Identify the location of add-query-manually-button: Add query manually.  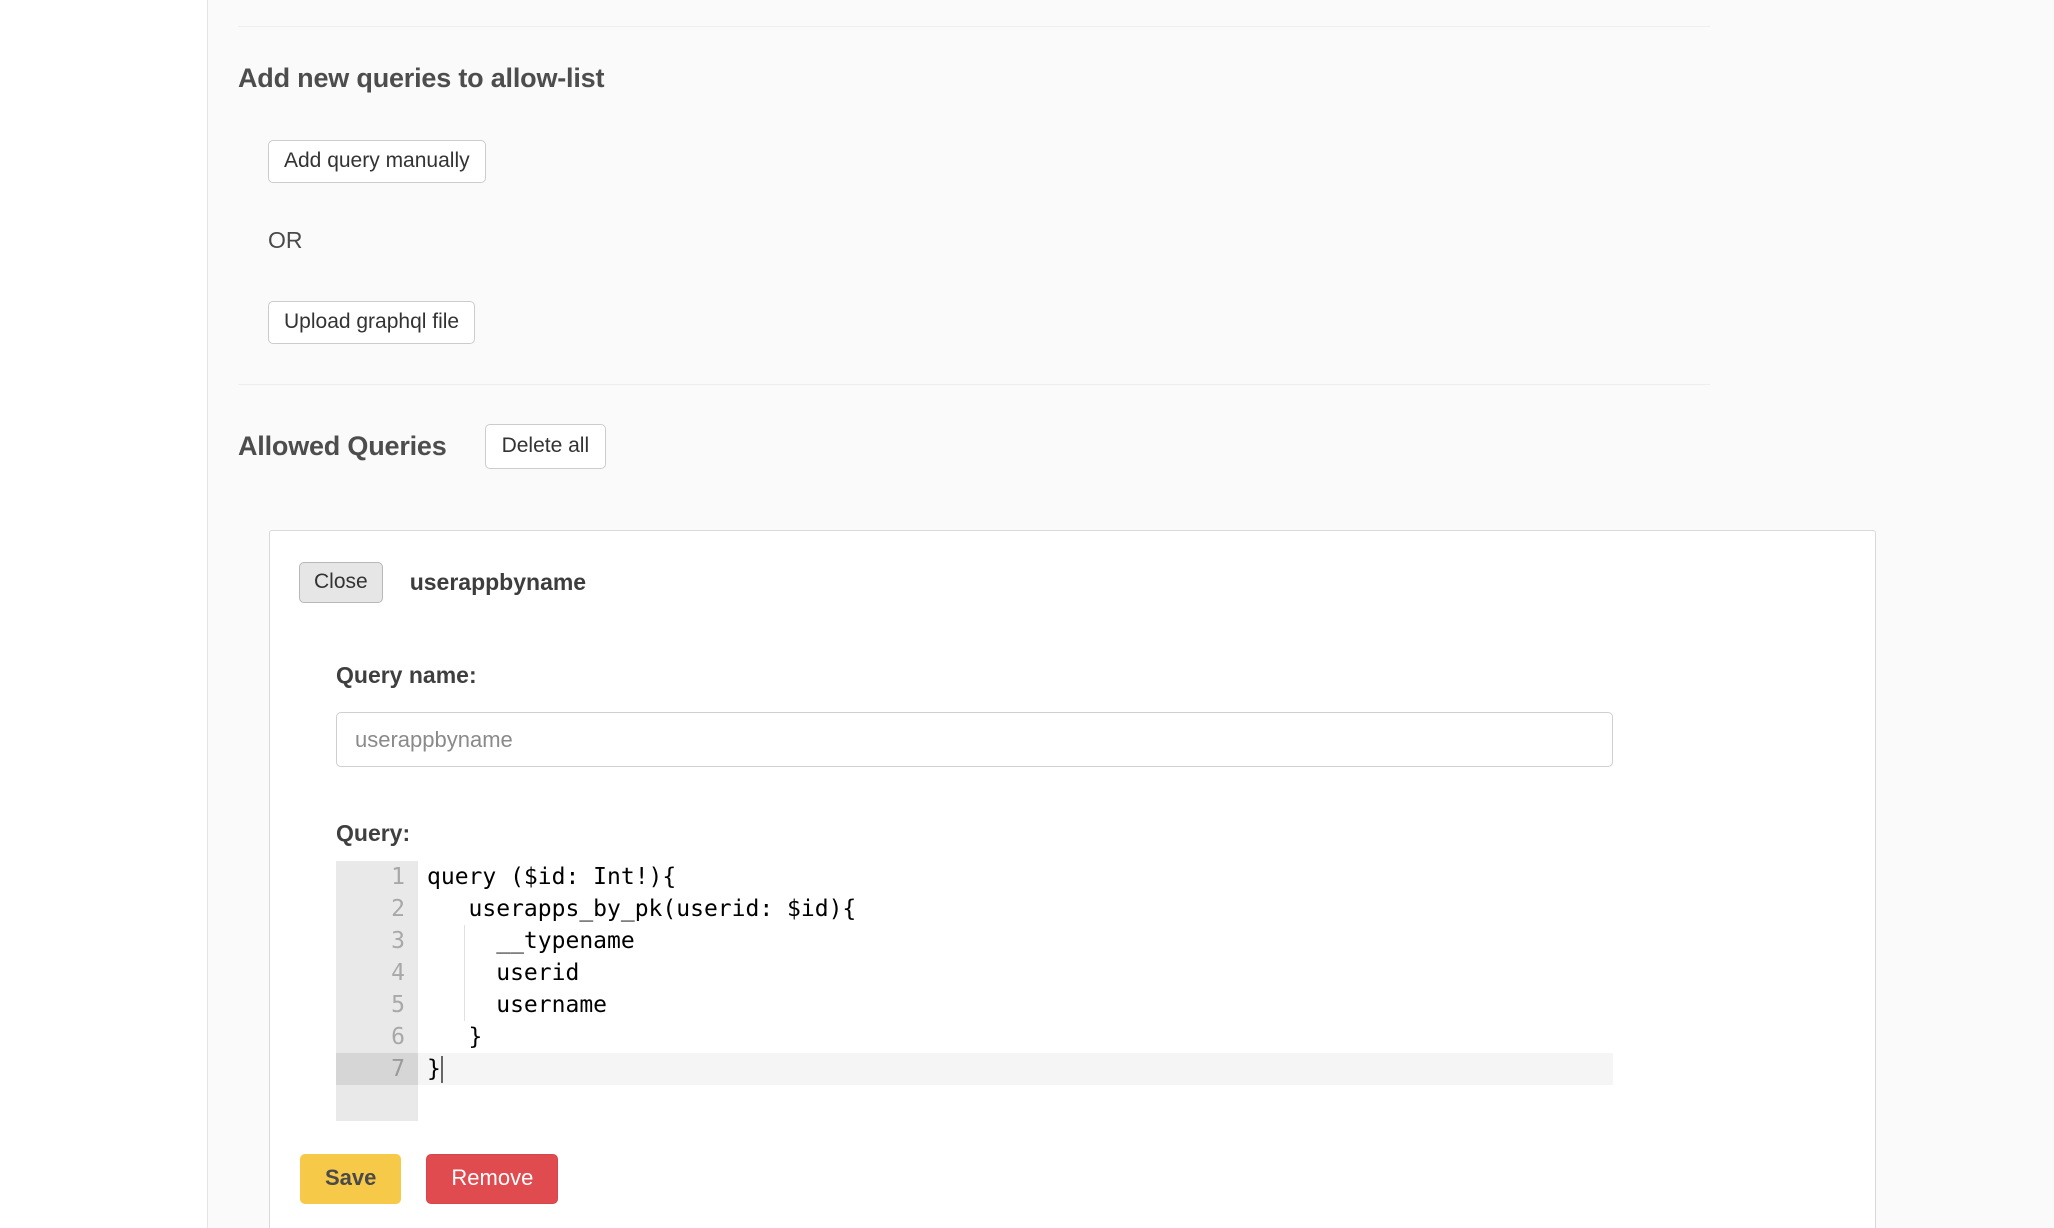
(377, 161).